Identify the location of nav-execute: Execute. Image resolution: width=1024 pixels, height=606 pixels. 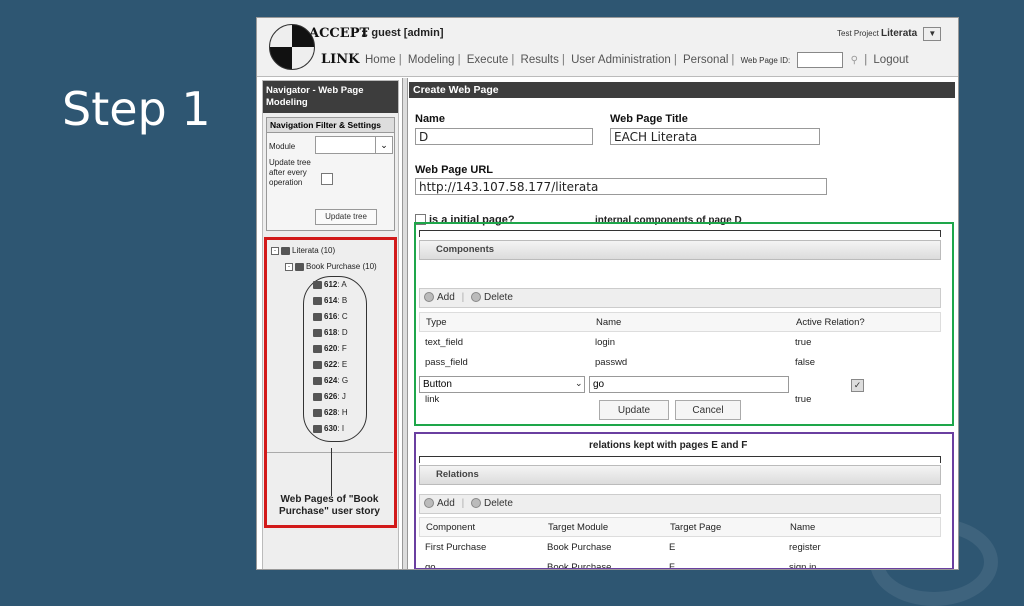
(488, 60).